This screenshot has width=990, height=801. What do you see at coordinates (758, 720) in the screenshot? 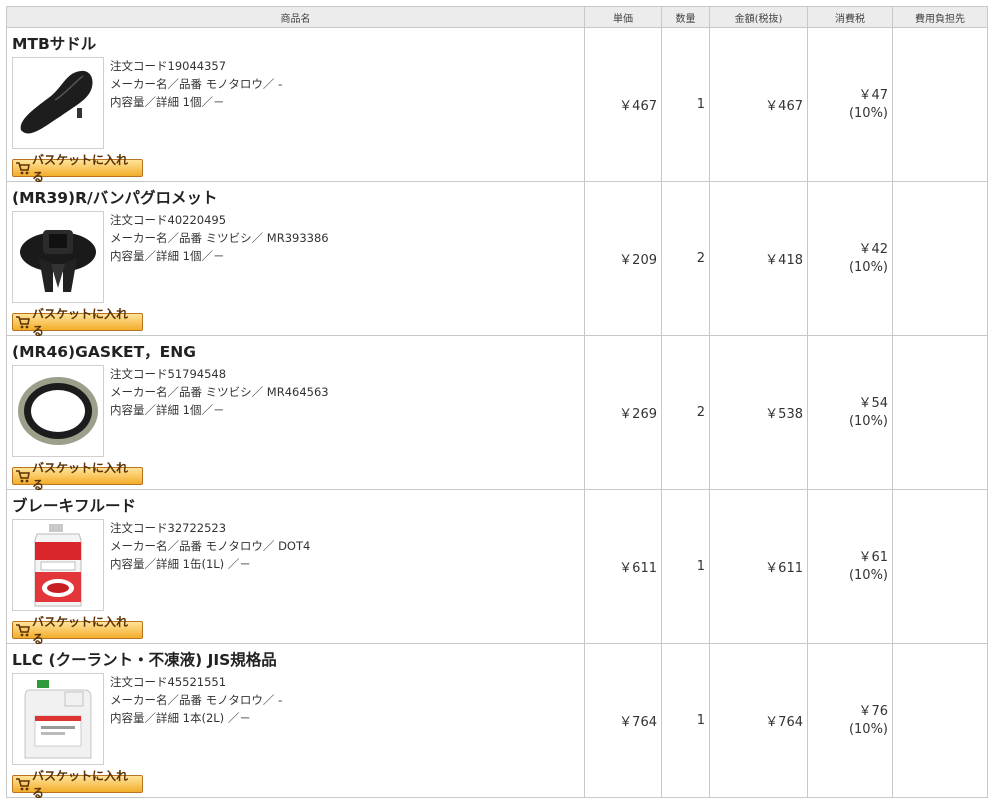
I see `amount: ￥764` at bounding box center [758, 720].